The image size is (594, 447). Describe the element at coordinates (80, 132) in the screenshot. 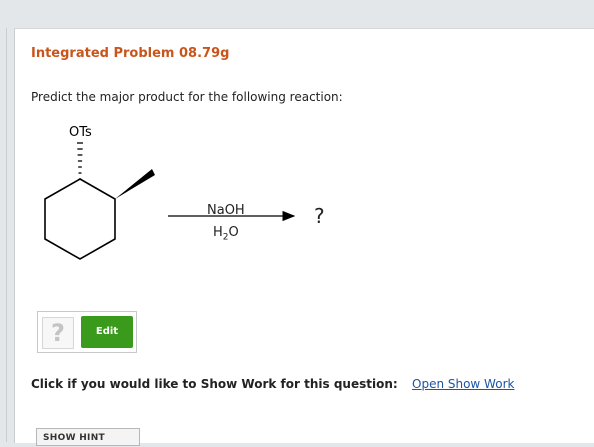

I see `ots-label: OTs` at that location.